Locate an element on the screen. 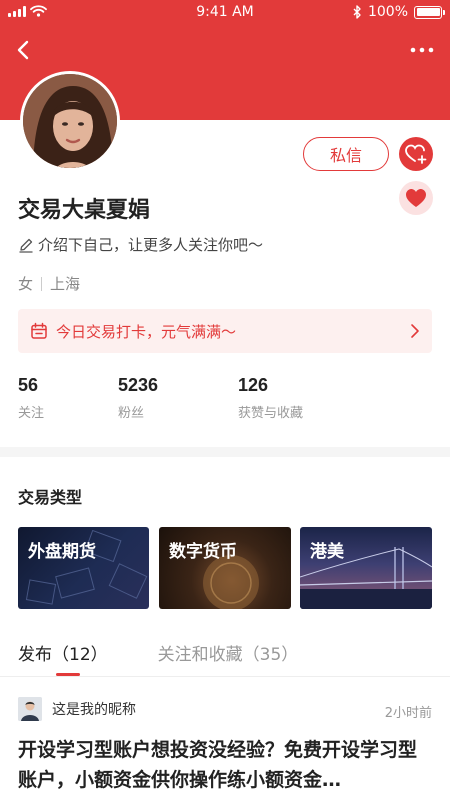 Image resolution: width=450 pixels, height=800 pixels. heart-icon is located at coordinates (416, 198).